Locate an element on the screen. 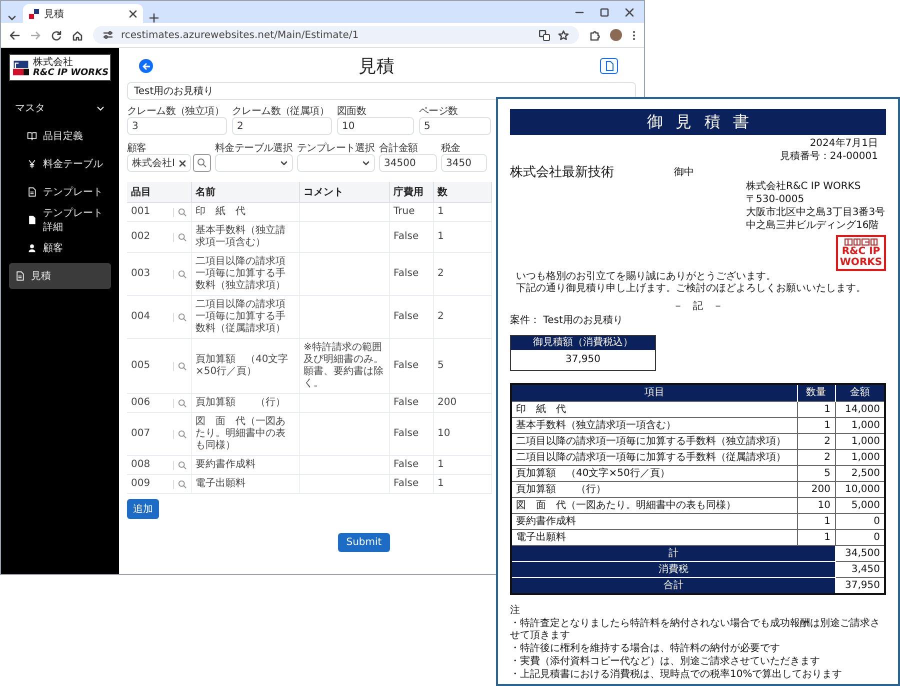 The height and width of the screenshot is (686, 900). field-label: ページ数 is located at coordinates (439, 111).